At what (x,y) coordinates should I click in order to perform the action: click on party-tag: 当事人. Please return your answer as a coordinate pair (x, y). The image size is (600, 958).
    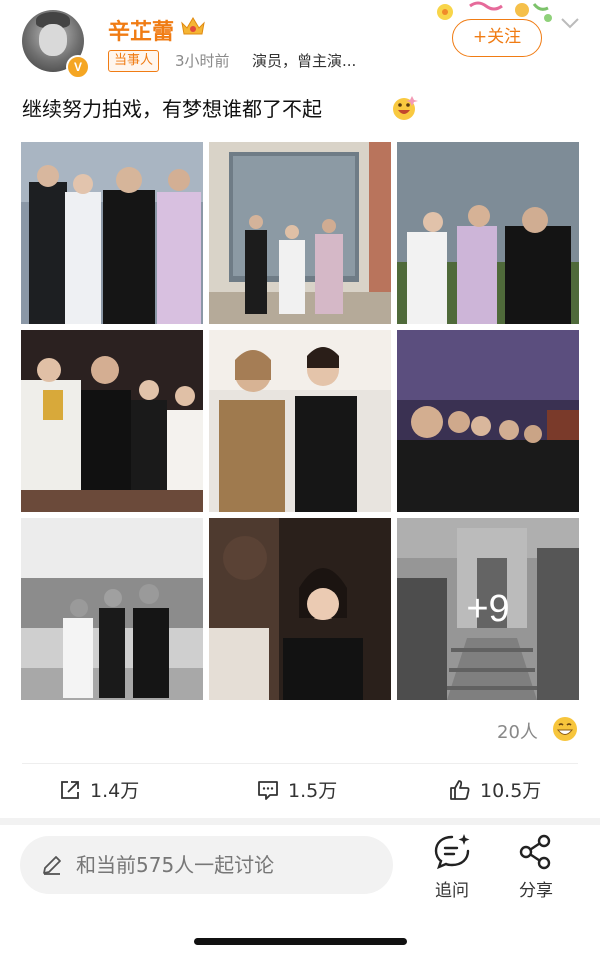
    Looking at the image, I should click on (134, 61).